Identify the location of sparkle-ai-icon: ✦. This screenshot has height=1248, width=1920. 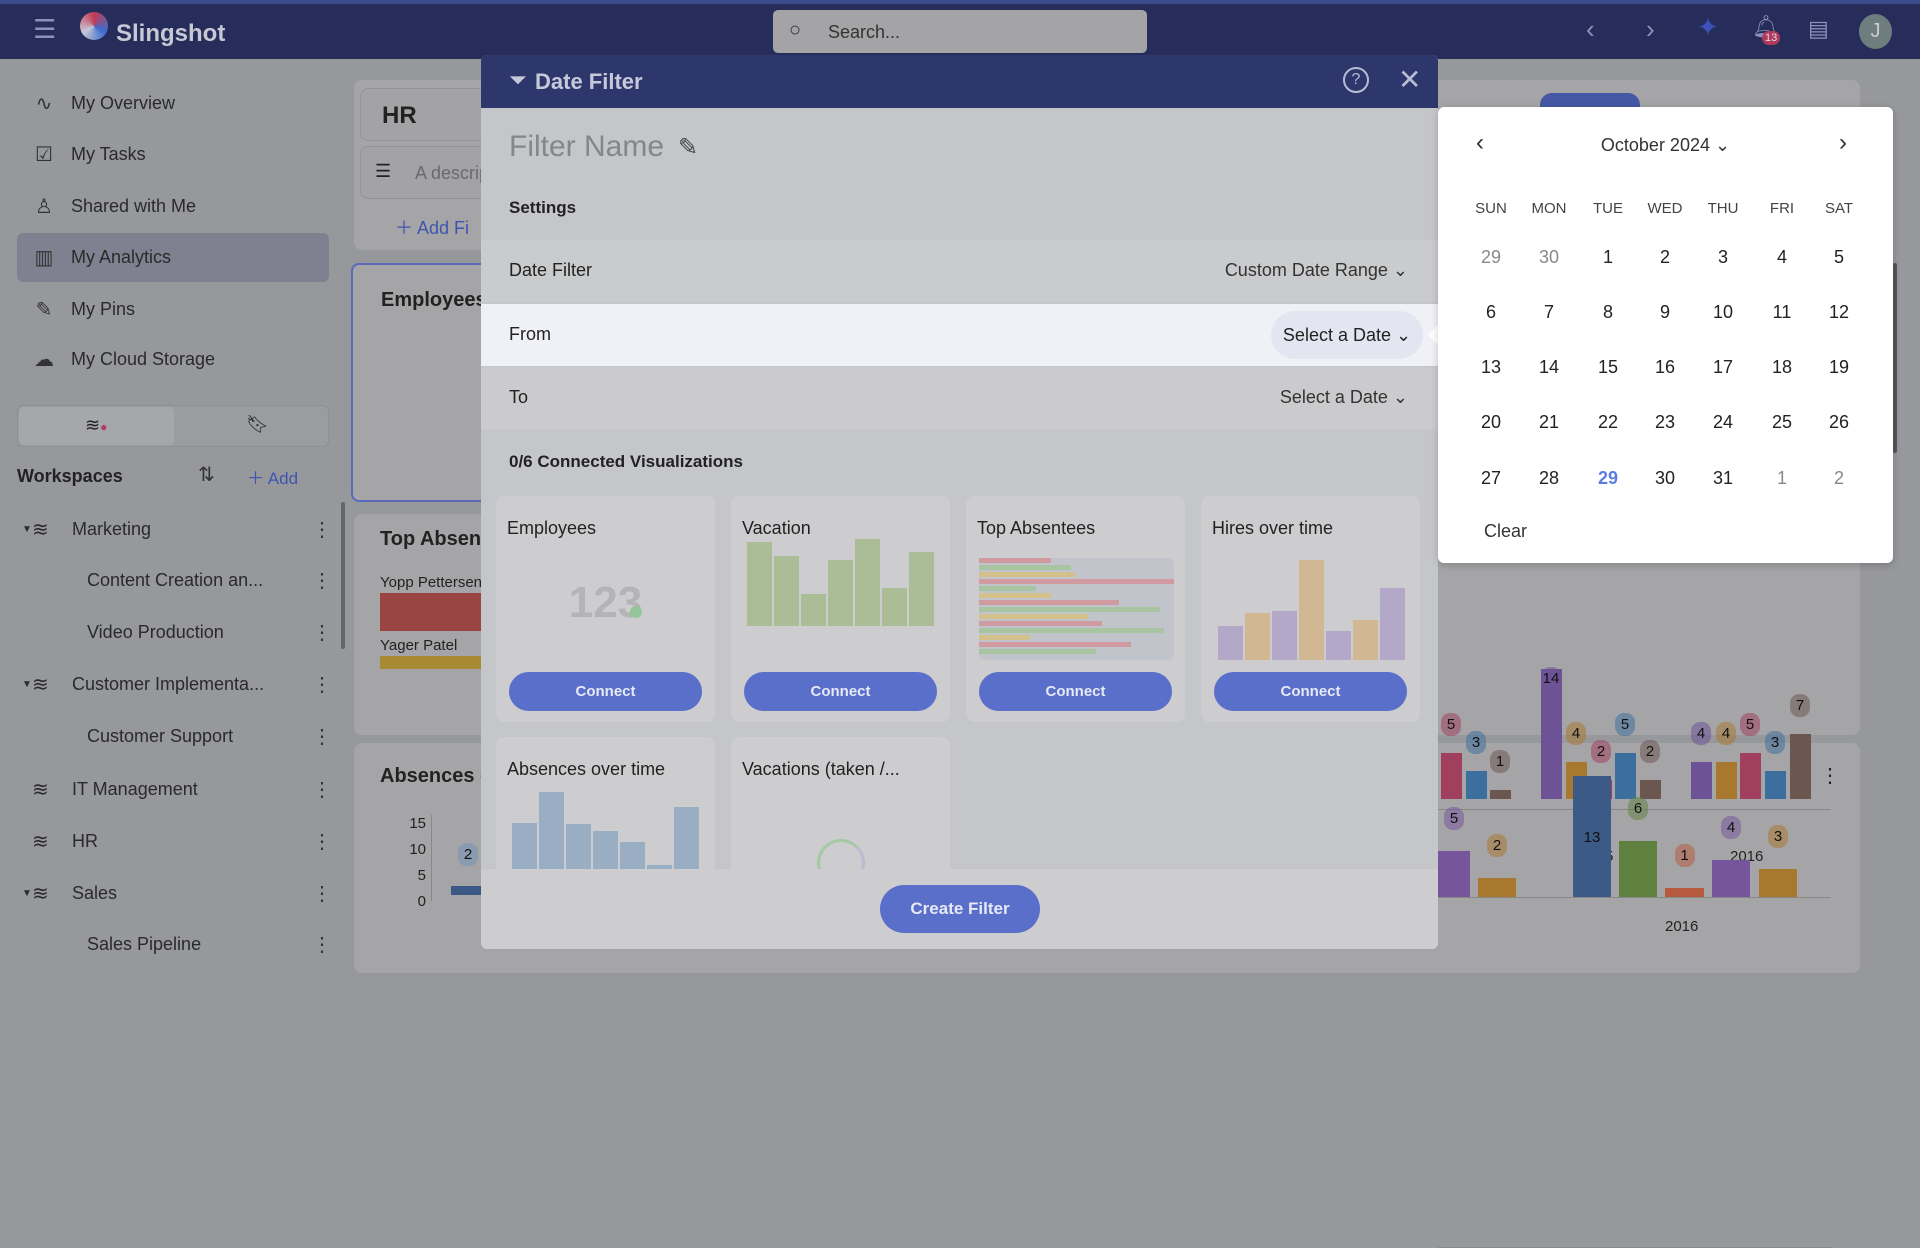
(1708, 27).